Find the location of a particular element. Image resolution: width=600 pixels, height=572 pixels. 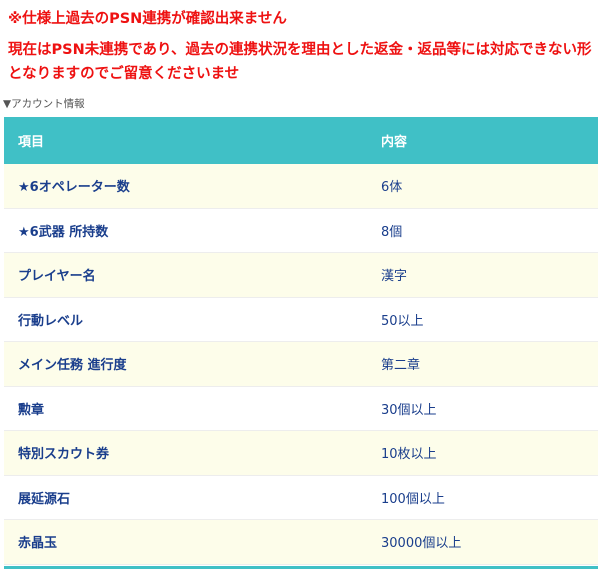

header-value: 内容 is located at coordinates (482, 140).